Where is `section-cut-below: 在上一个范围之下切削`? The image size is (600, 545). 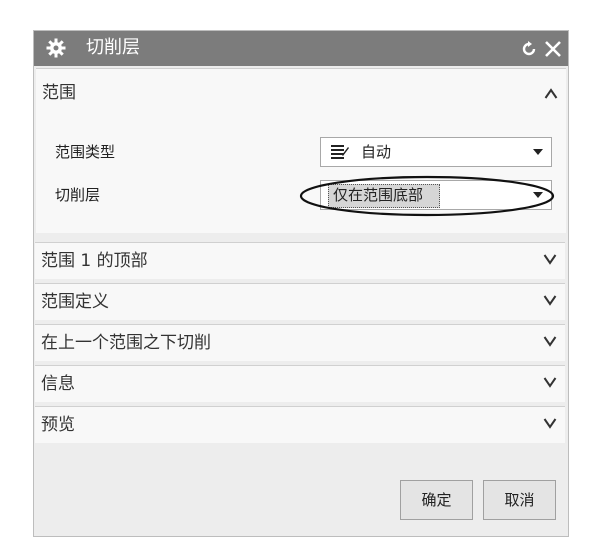
section-cut-below: 在上一个范围之下切削 is located at coordinates (300, 342).